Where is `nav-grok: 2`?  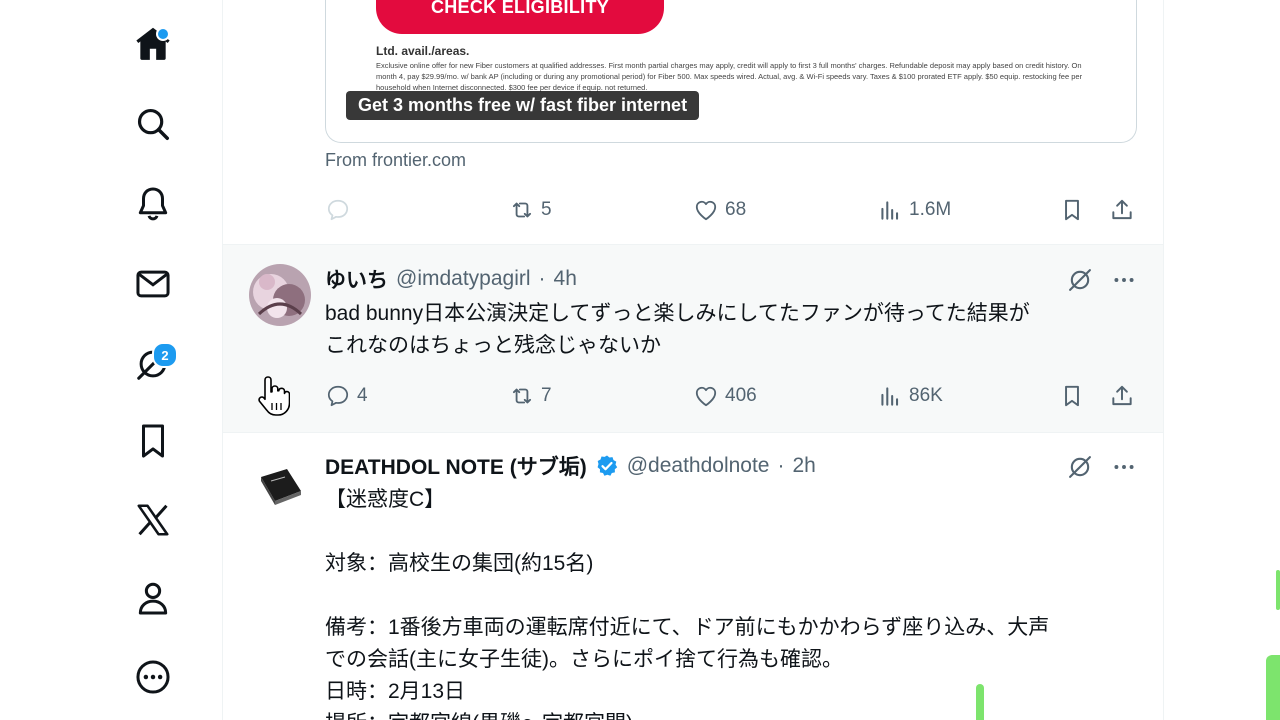 nav-grok: 2 is located at coordinates (153, 364).